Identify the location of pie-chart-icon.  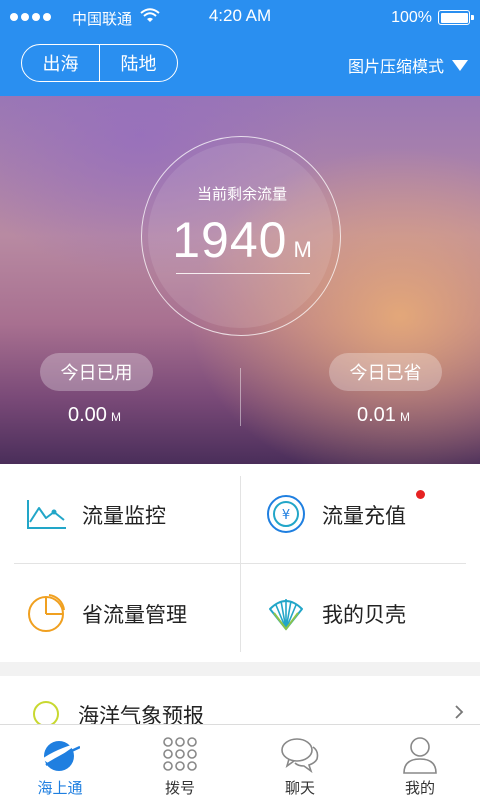
(46, 613).